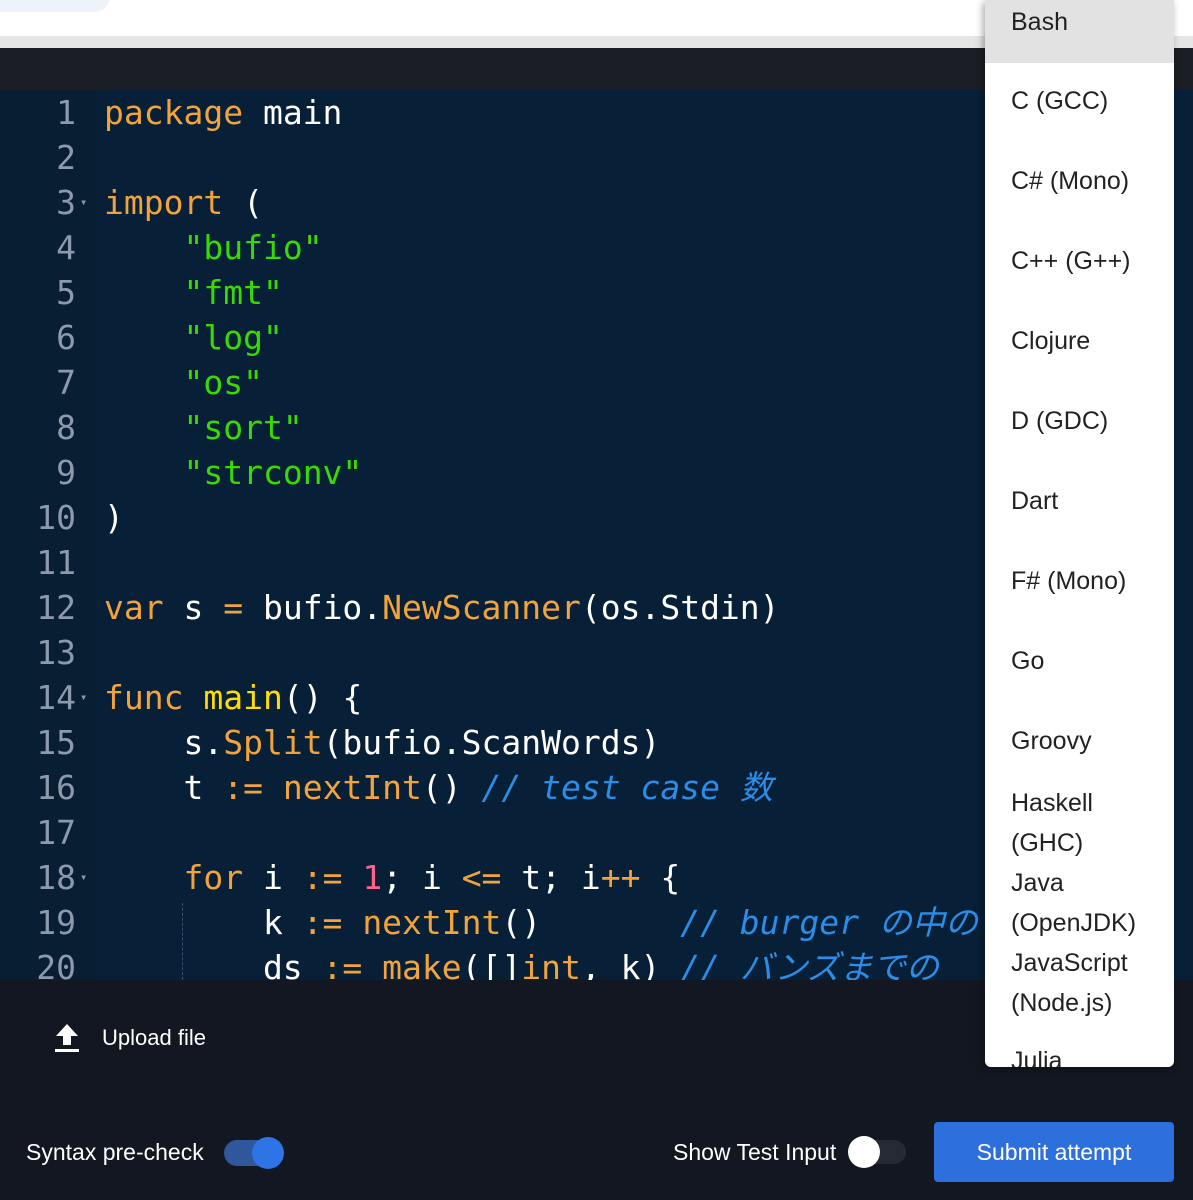  Describe the element at coordinates (213, 877) in the screenshot. I see `code-token: for` at that location.